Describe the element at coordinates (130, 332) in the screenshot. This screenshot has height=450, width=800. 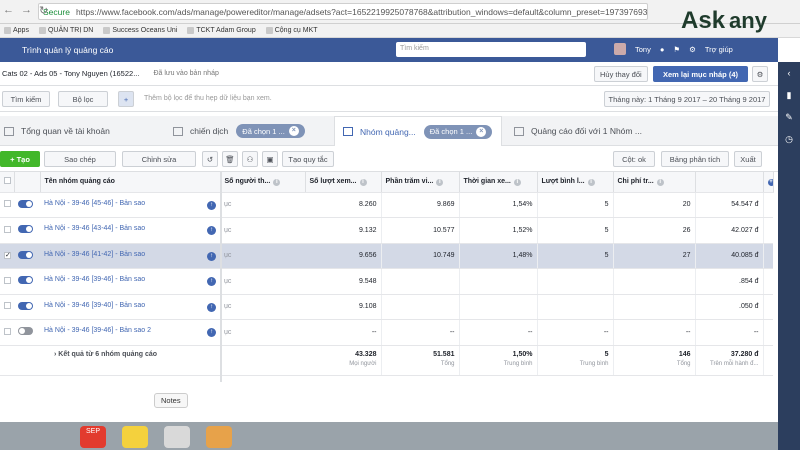
I see `adset-name-link: Hà Nội - 39-46 [39-46] - Bản sao 2 ↑` at that location.